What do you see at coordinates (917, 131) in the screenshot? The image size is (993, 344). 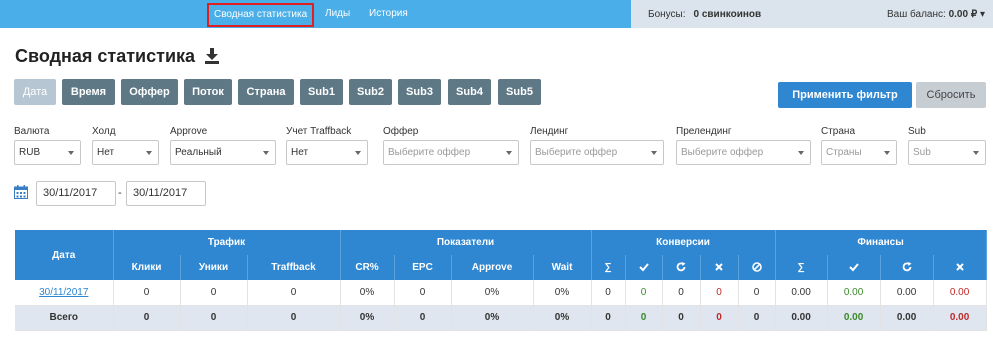 I see `sub-label: Sub` at bounding box center [917, 131].